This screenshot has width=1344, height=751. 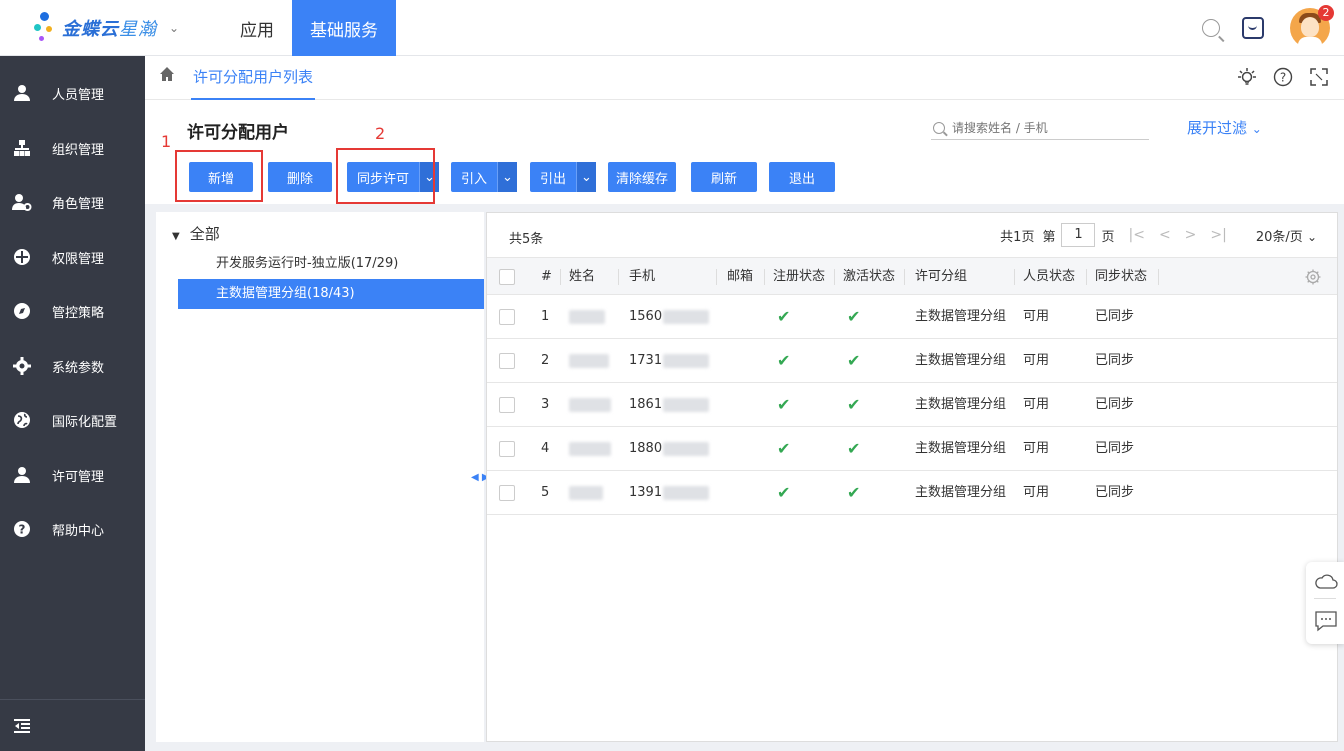 I want to click on page-title: 许可分配用户, so click(x=238, y=133).